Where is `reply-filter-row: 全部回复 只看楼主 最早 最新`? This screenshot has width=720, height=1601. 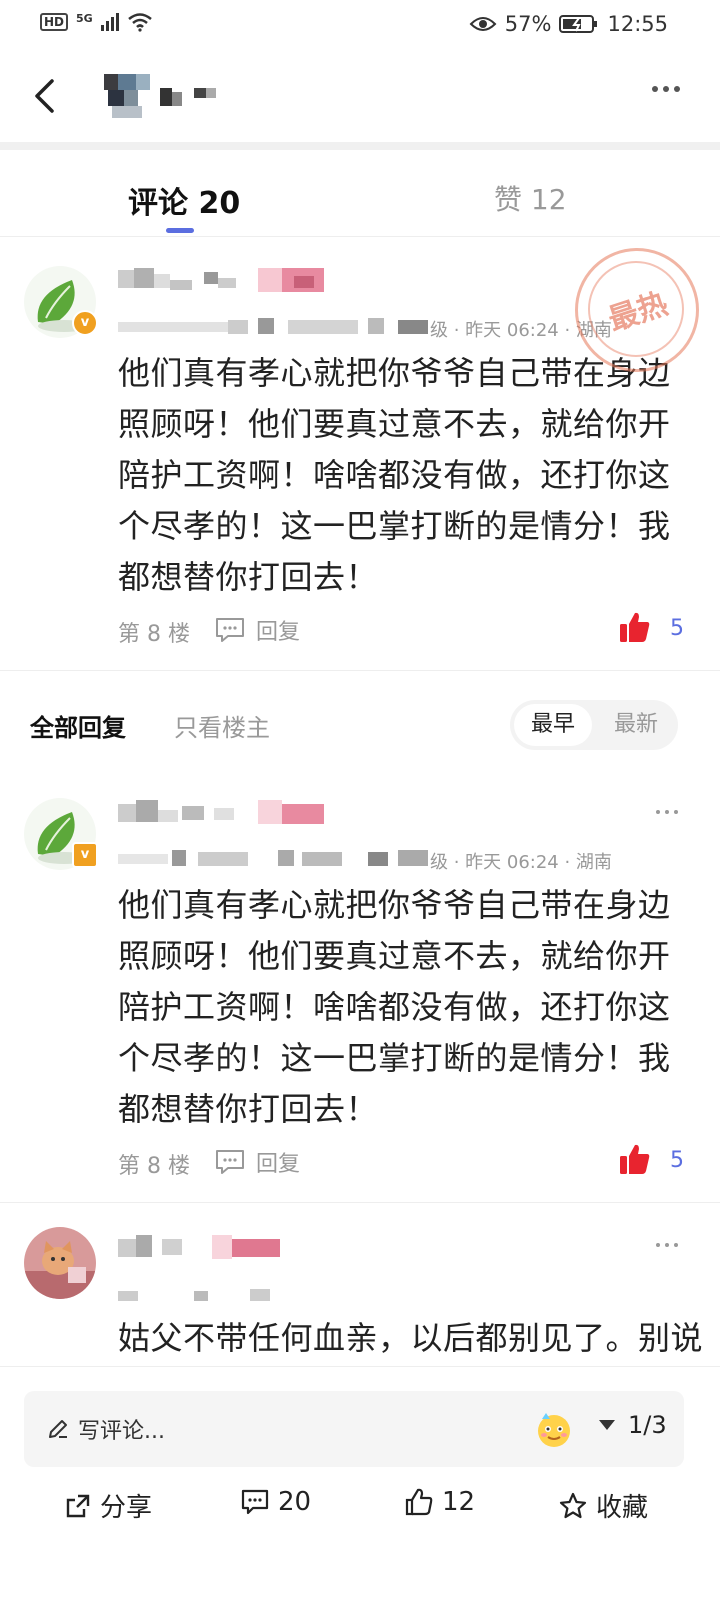 reply-filter-row: 全部回复 只看楼主 最早 最新 is located at coordinates (360, 725).